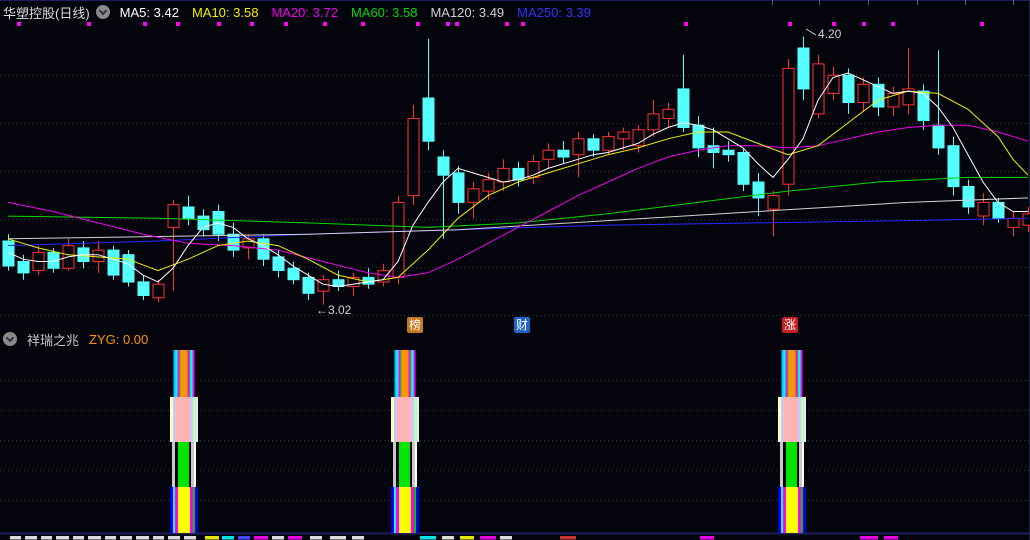 Image resolution: width=1030 pixels, height=540 pixels. What do you see at coordinates (554, 12) in the screenshot?
I see `ma-label: MA250: 3.39` at bounding box center [554, 12].